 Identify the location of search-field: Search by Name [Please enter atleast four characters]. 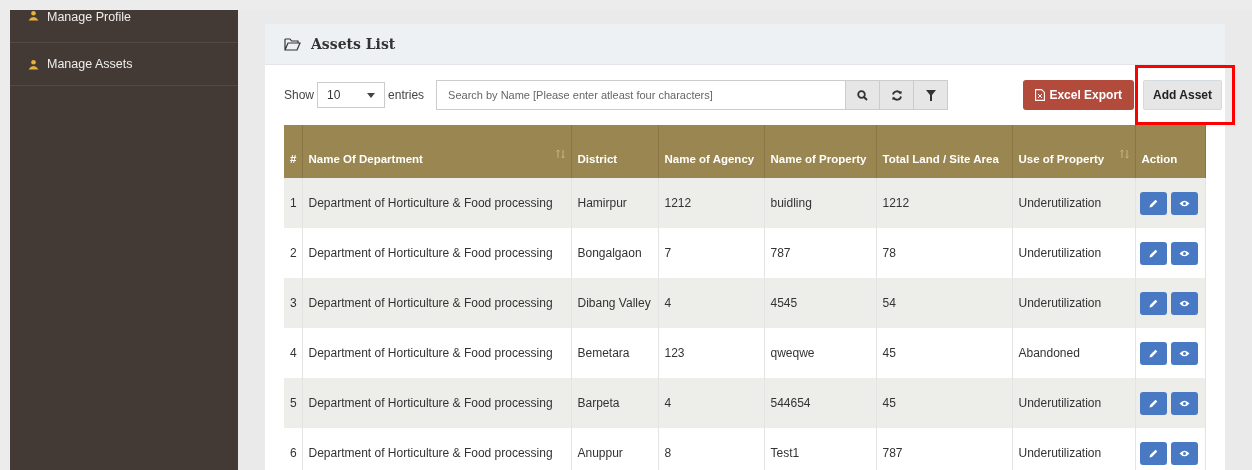
(641, 95).